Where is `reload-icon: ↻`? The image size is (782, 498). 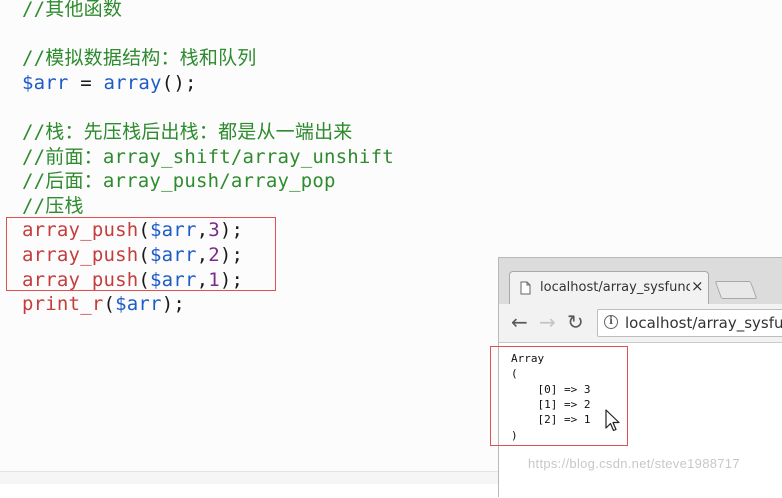
reload-icon: ↻ is located at coordinates (575, 322).